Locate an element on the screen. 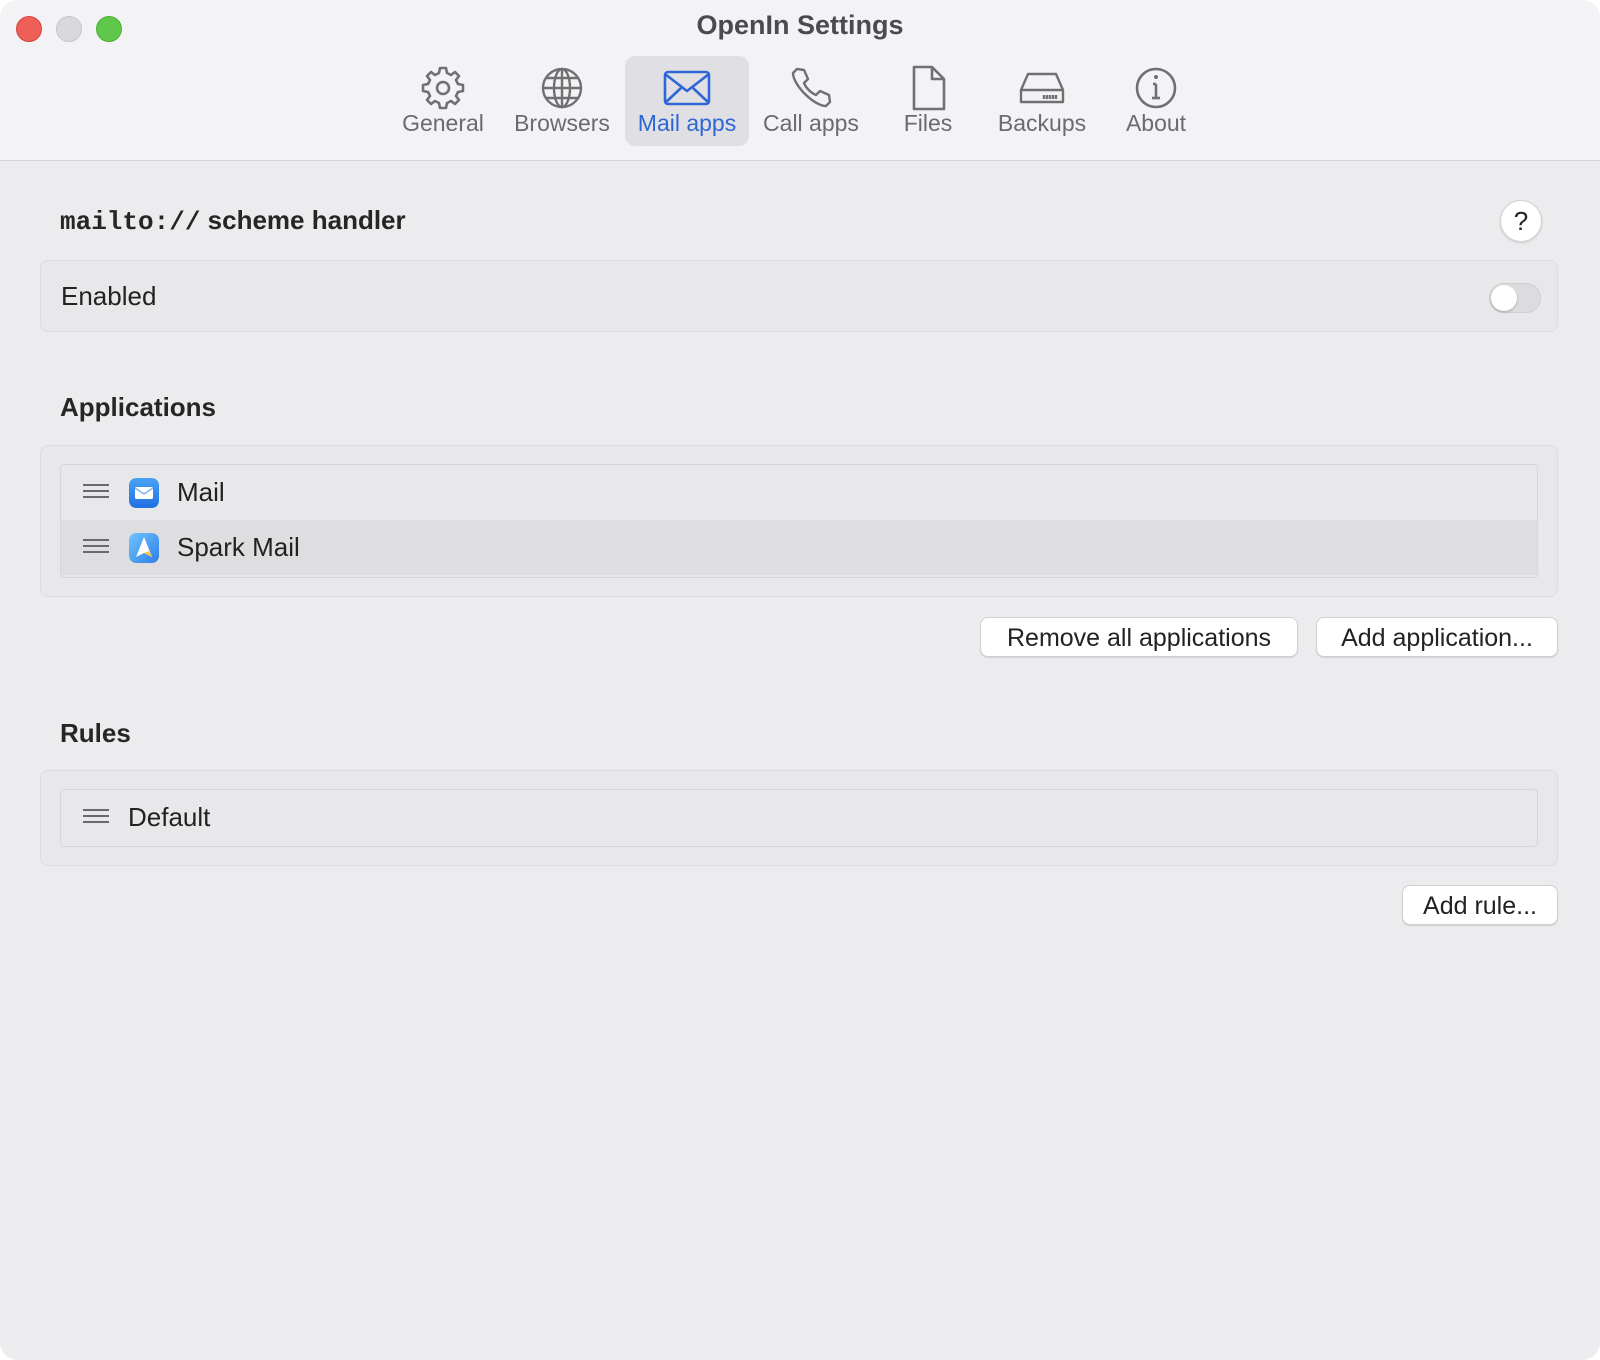  list-item: Mail is located at coordinates (799, 492).